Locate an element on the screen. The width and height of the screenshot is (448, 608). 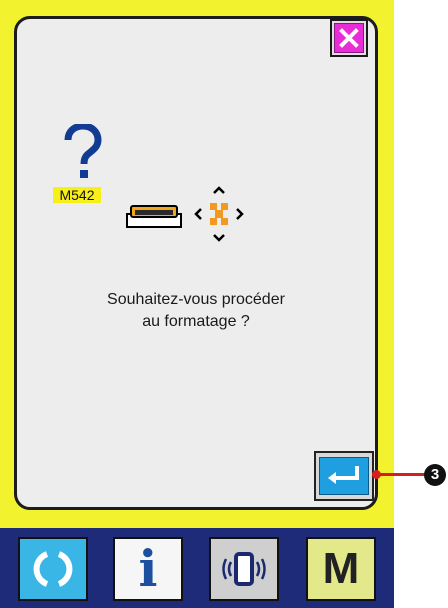
mode-button: M is located at coordinates (341, 569).